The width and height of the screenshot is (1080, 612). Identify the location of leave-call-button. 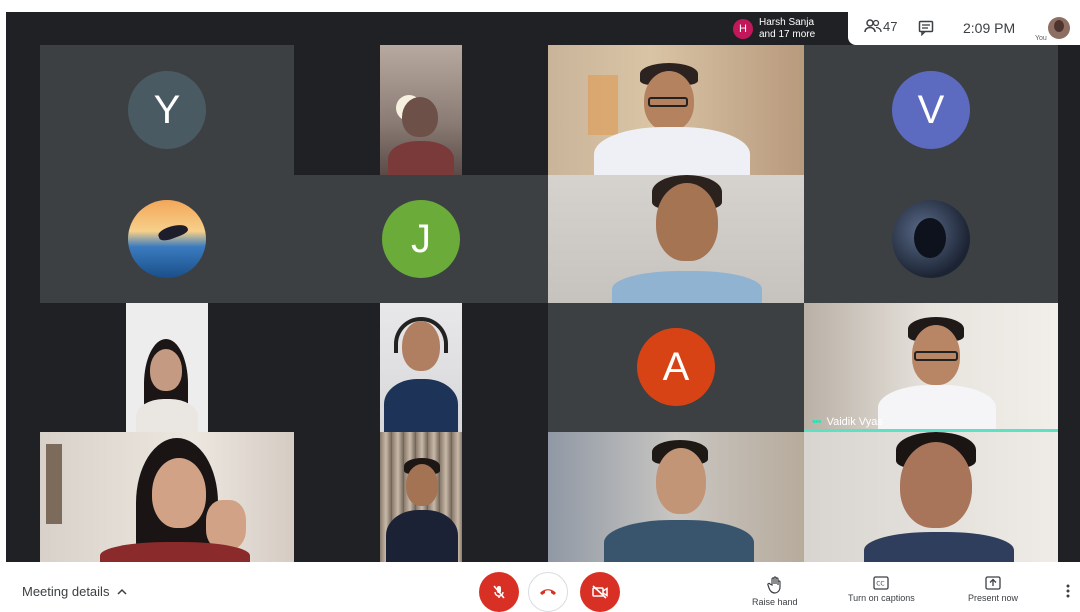
(548, 592).